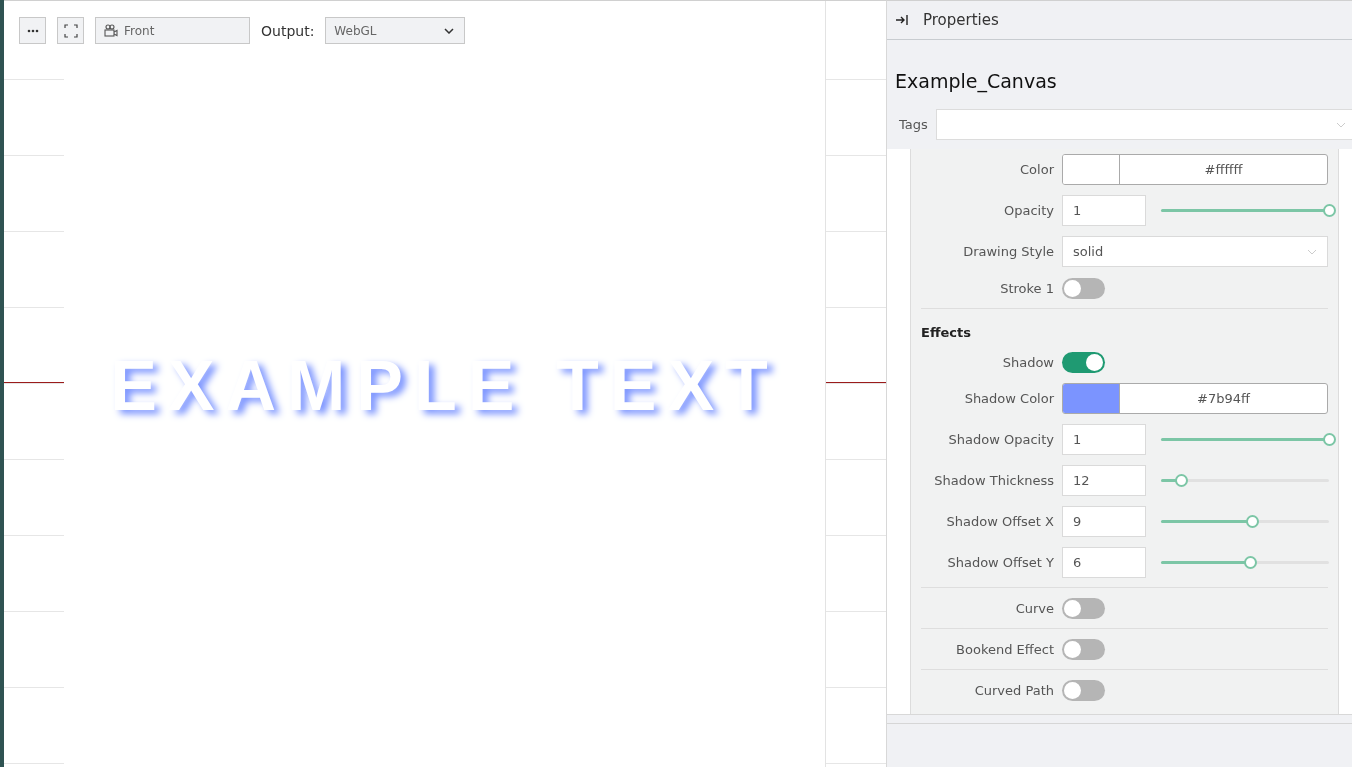  Describe the element at coordinates (111, 30) in the screenshot. I see `camera-icon` at that location.